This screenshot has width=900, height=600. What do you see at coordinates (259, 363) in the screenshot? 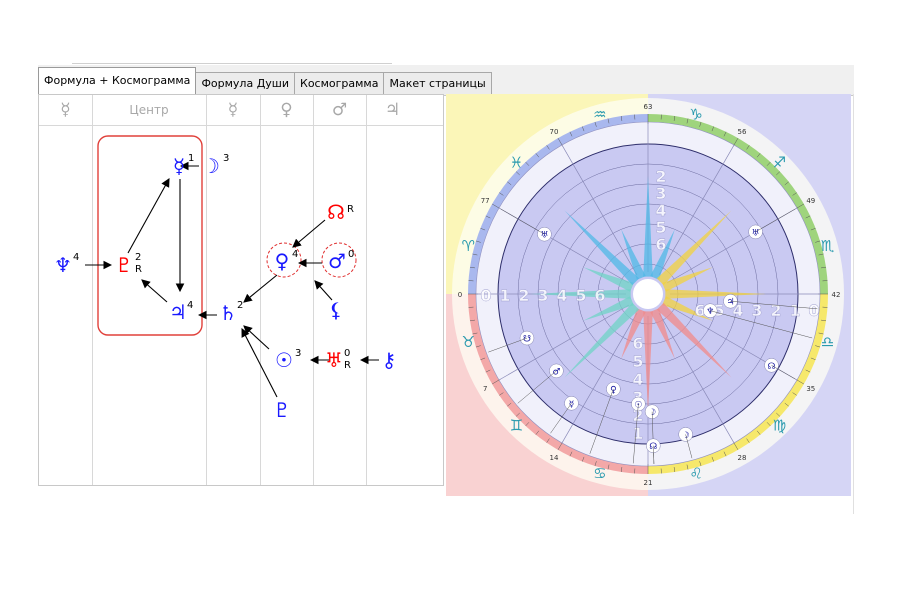
I see `arrow-proserpina-saturn` at bounding box center [259, 363].